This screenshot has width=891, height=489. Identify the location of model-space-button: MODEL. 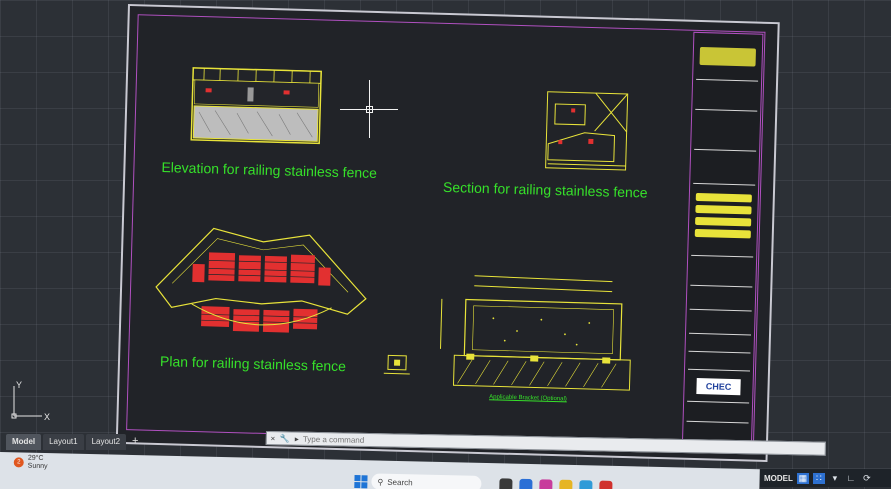
(778, 478).